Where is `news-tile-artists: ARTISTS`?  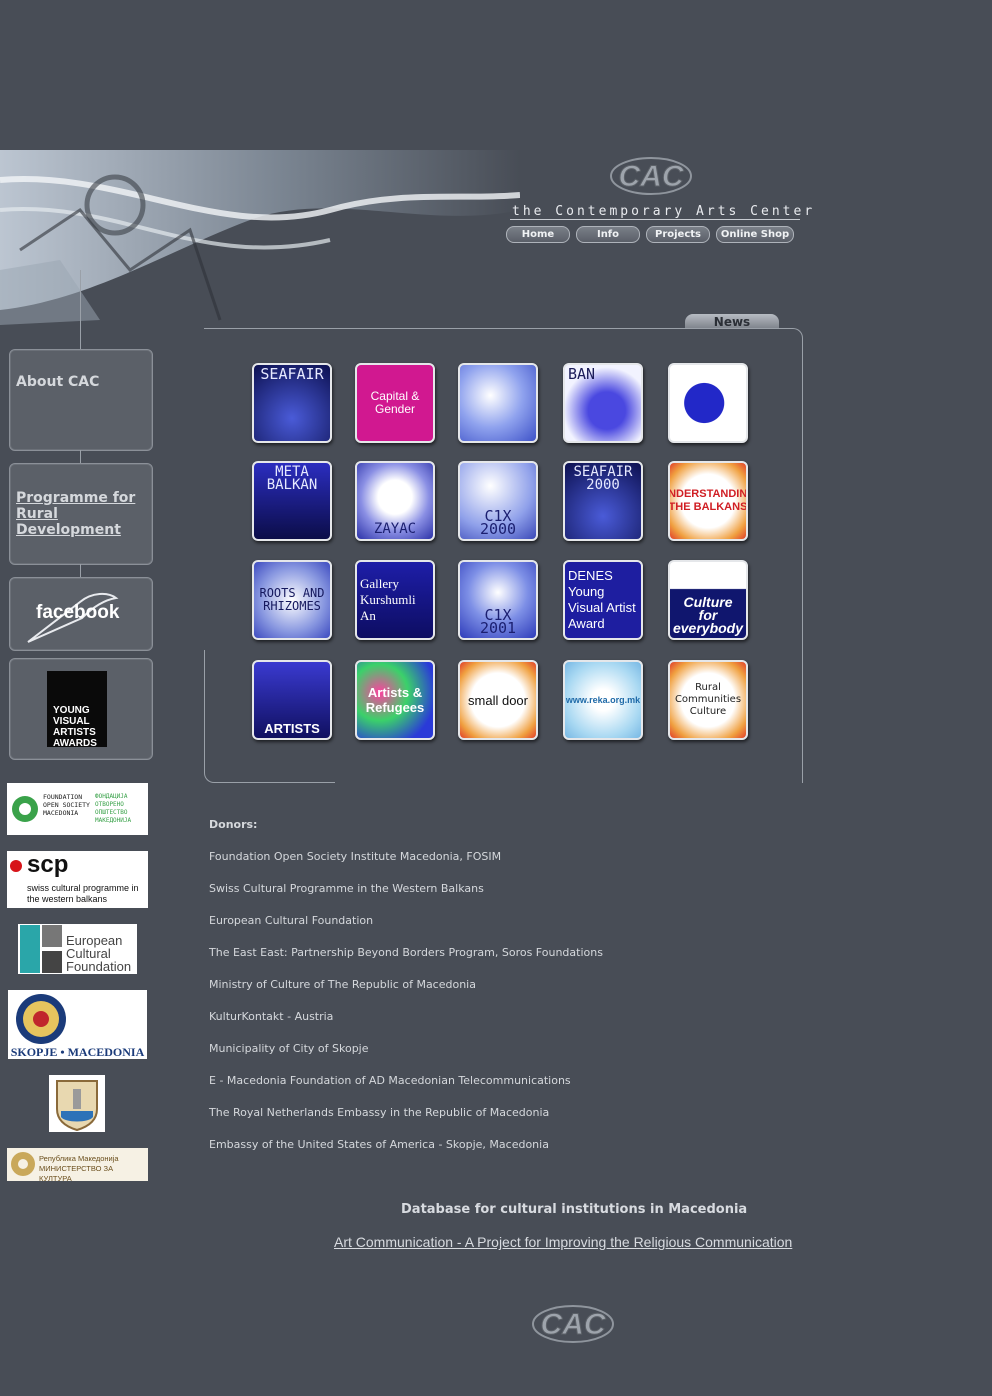 news-tile-artists: ARTISTS is located at coordinates (292, 700).